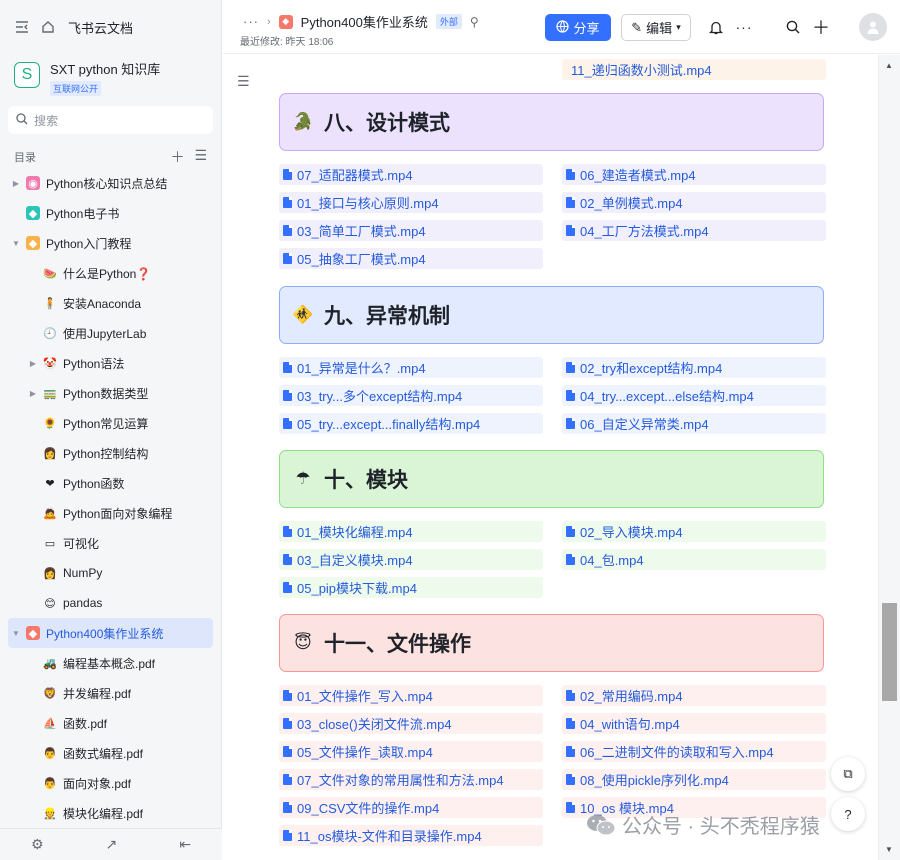 The width and height of the screenshot is (900, 860). I want to click on file-name: 09_CSV文件的操作.mp4, so click(368, 808).